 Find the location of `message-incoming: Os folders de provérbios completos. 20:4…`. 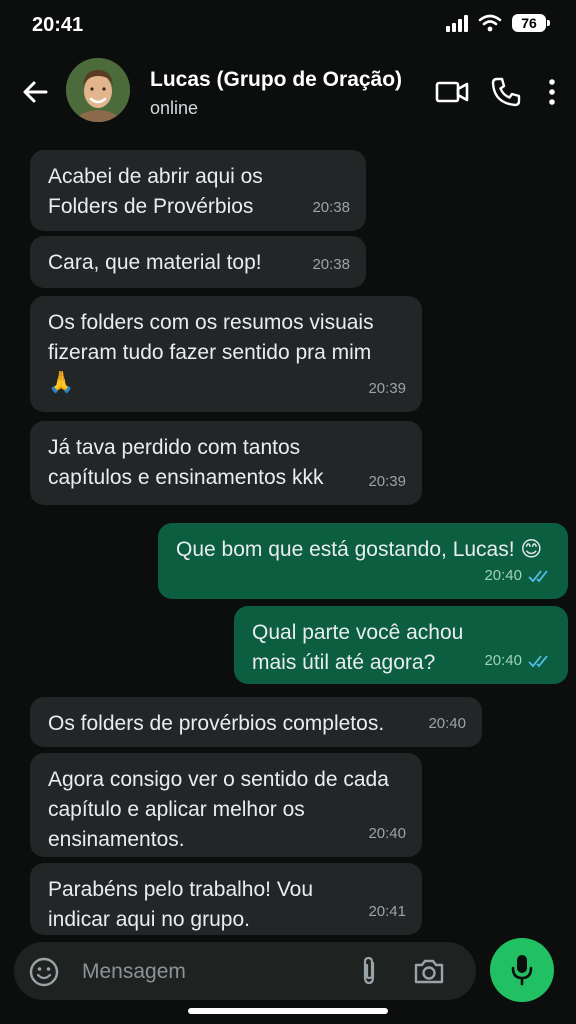

message-incoming: Os folders de provérbios completos. 20:4… is located at coordinates (256, 722).